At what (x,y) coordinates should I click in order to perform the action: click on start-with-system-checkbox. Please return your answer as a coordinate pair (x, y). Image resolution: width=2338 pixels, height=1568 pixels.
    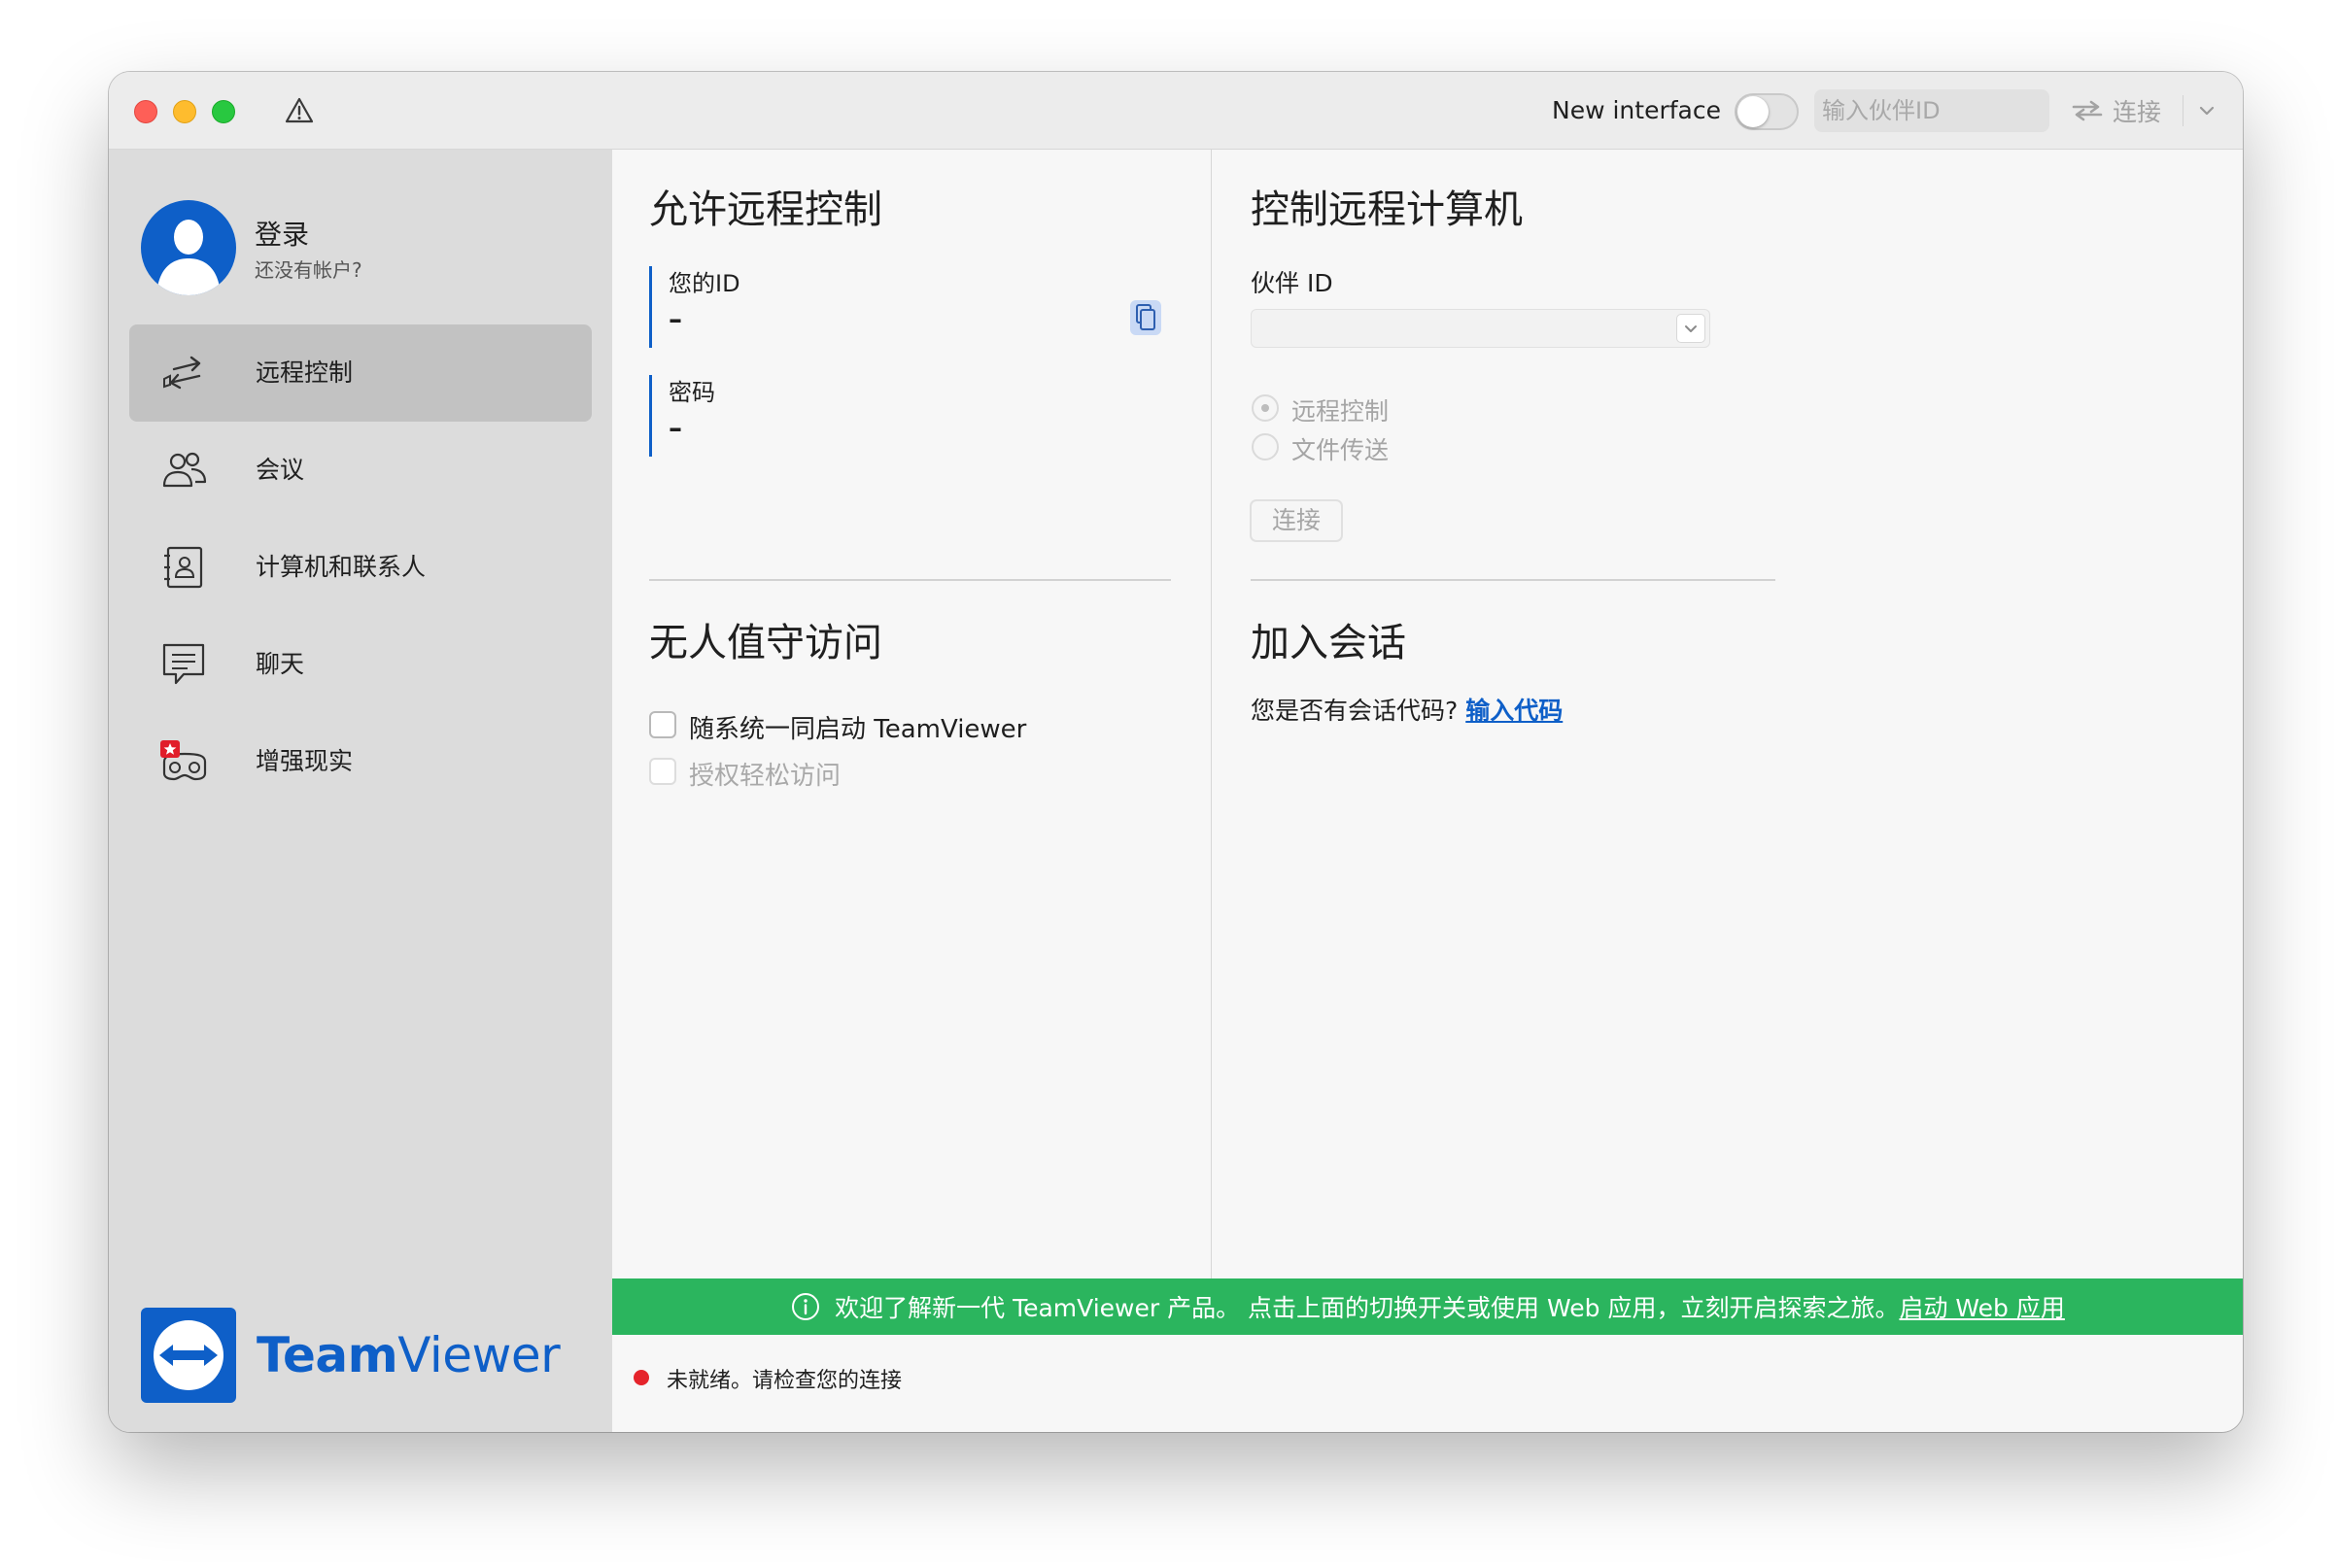
    Looking at the image, I should click on (662, 724).